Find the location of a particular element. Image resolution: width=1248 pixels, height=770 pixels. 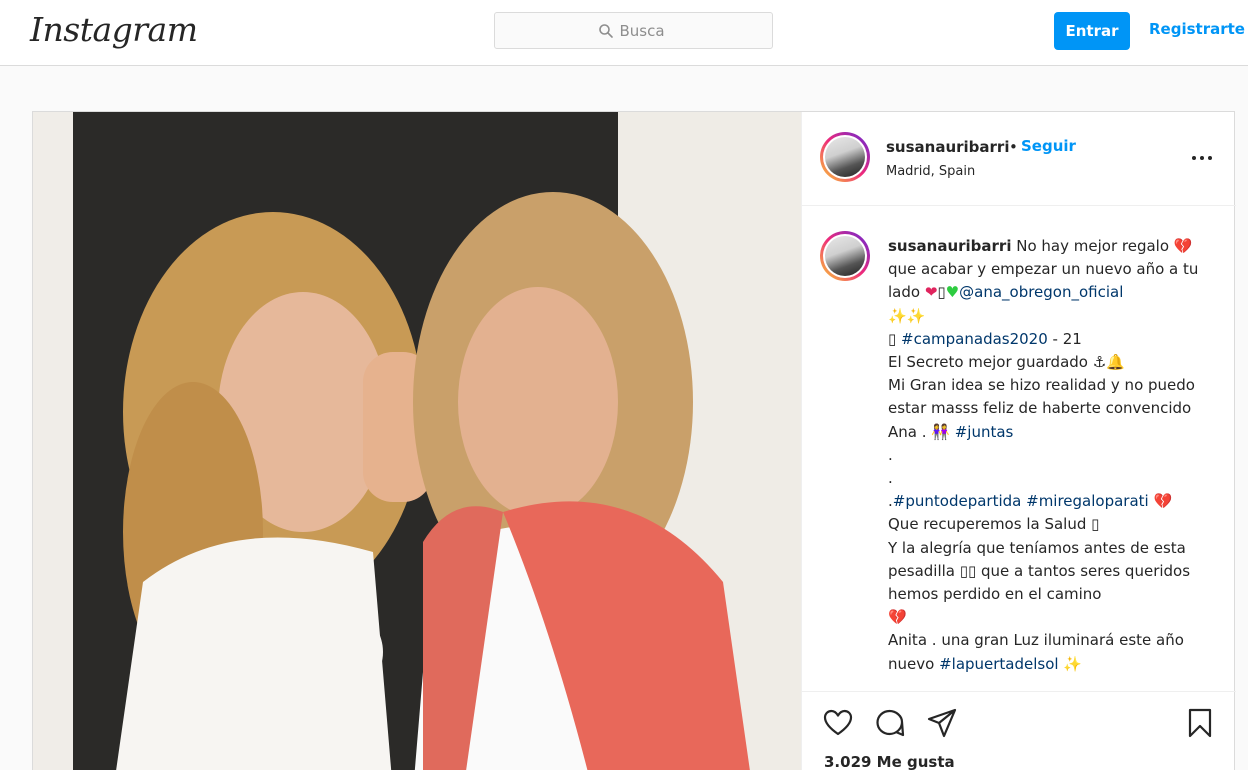

sparkles-icon: ✨✨ is located at coordinates (907, 315).